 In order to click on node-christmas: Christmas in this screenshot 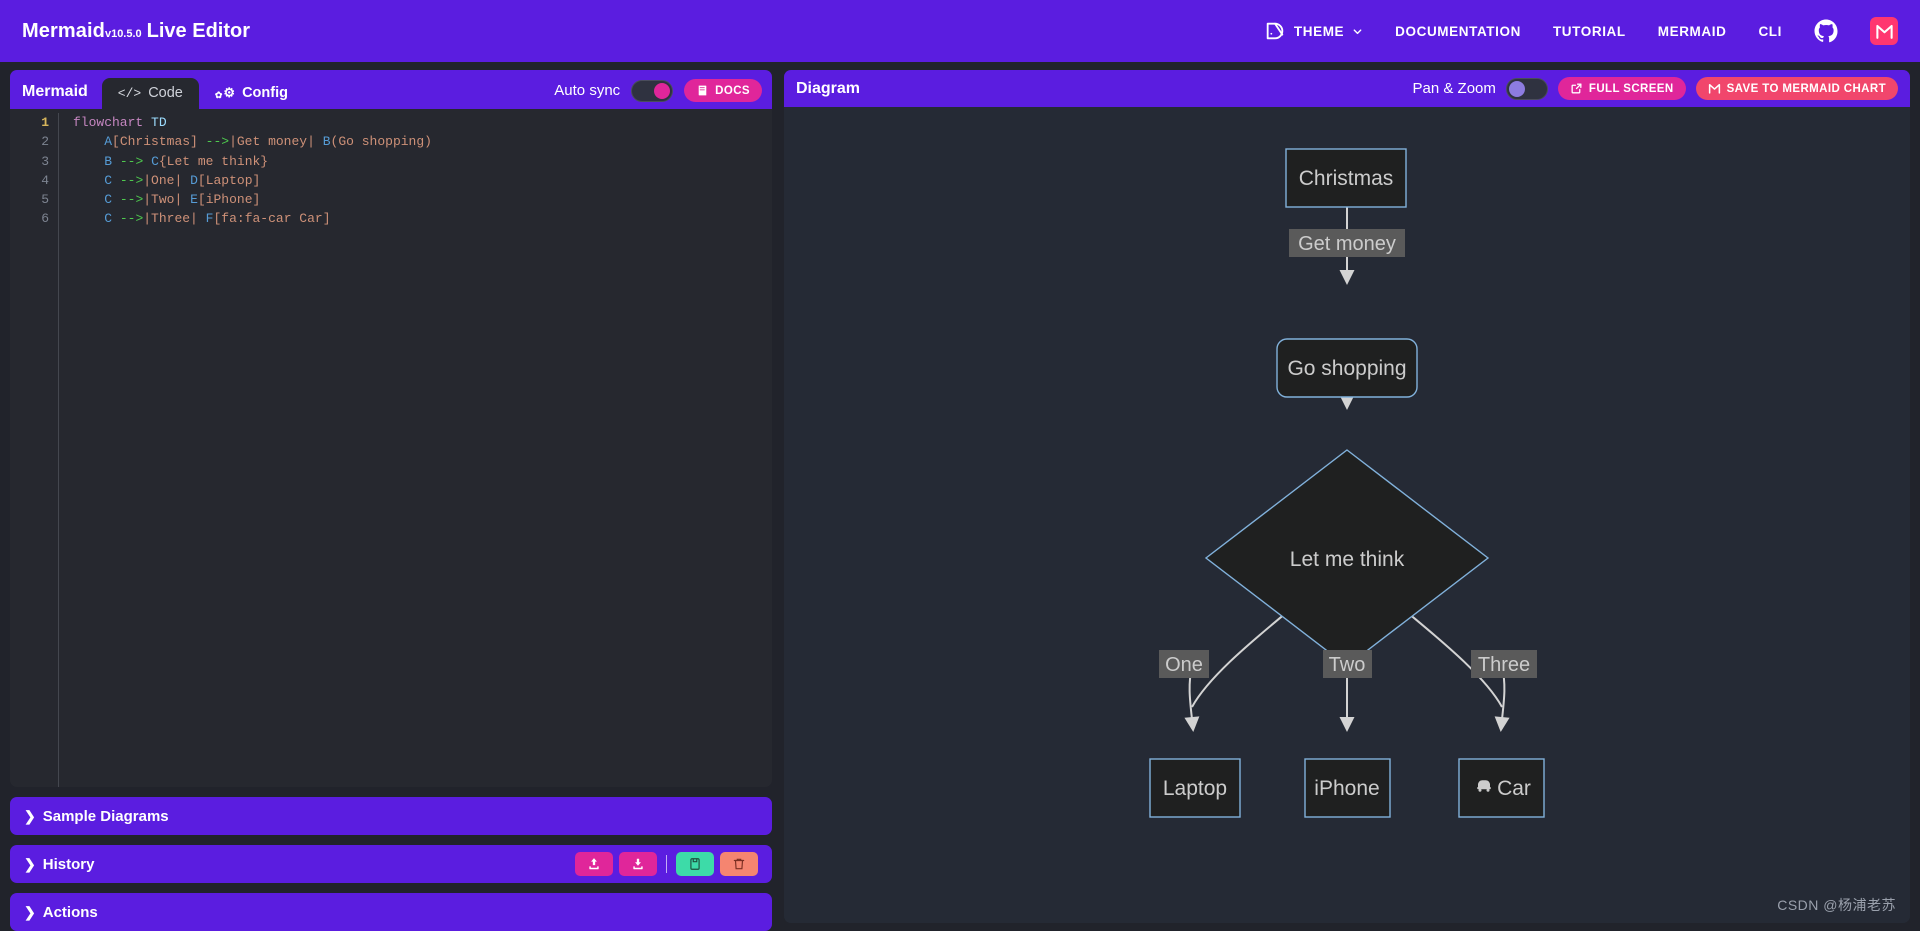, I will do `click(1346, 178)`.